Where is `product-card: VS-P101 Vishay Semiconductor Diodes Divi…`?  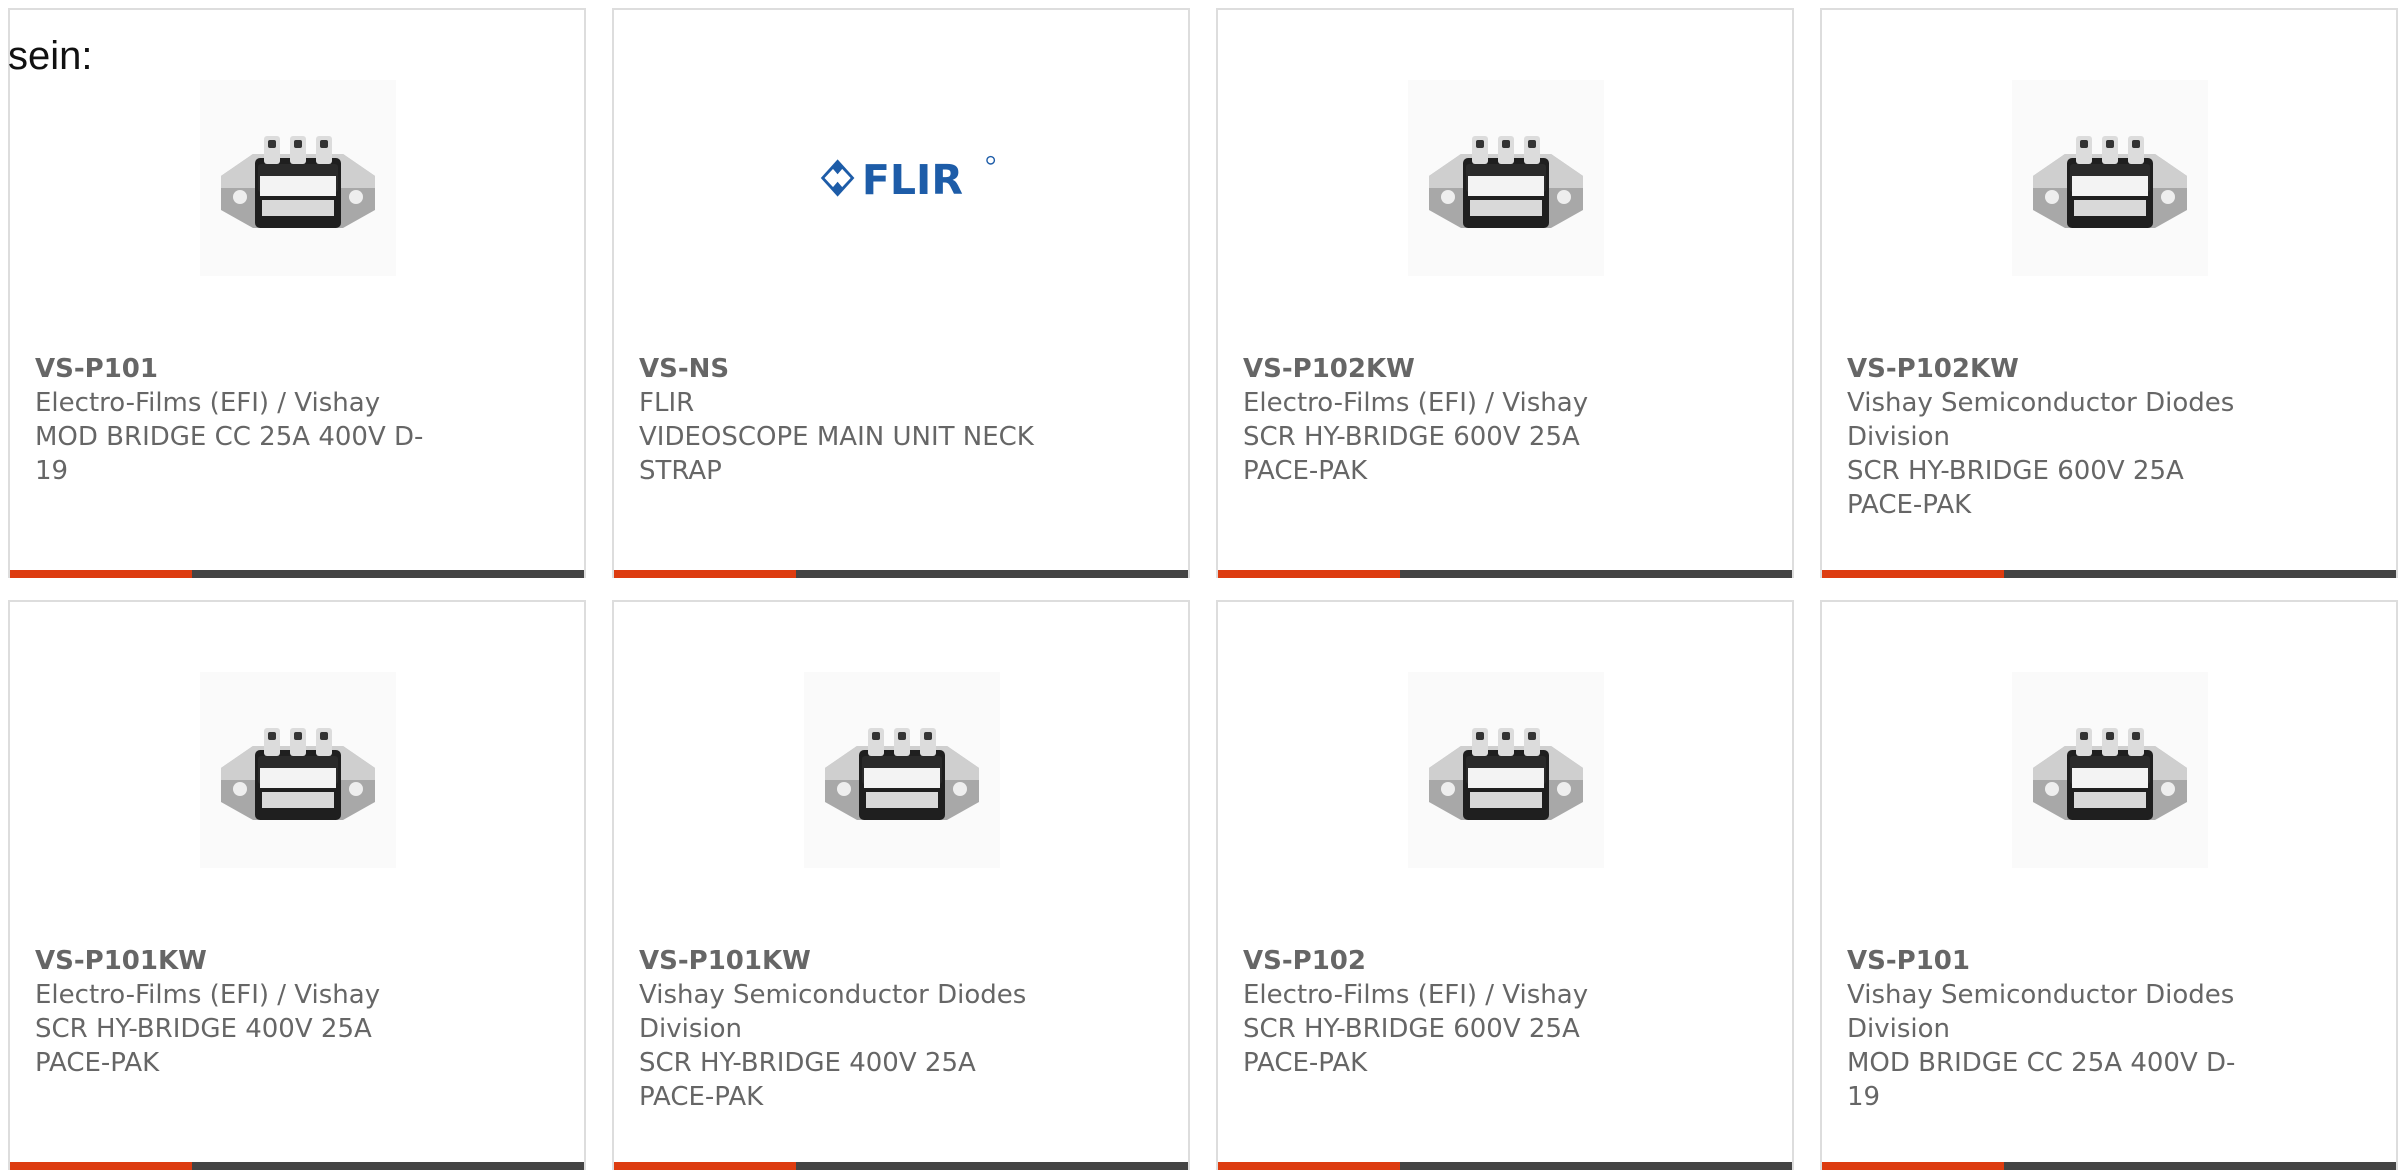 product-card: VS-P101 Vishay Semiconductor Diodes Divi… is located at coordinates (2109, 885).